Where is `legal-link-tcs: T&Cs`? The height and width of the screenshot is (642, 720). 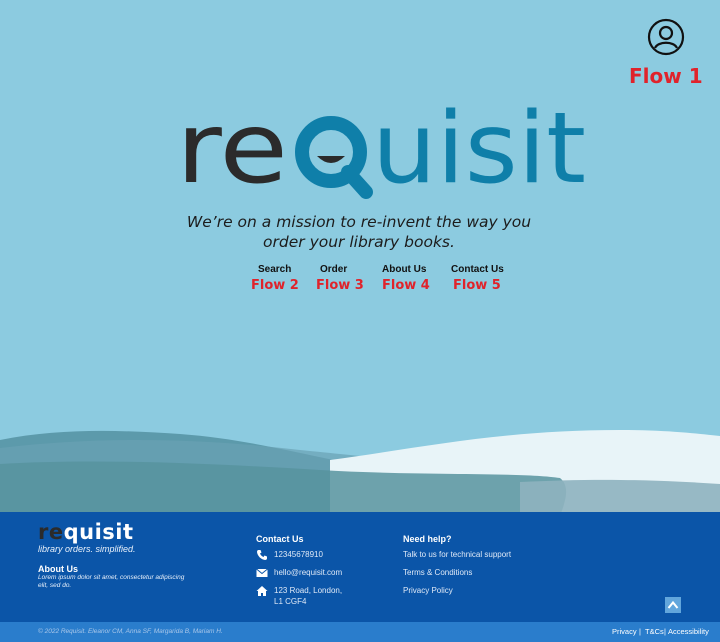
legal-link-tcs: T&Cs is located at coordinates (654, 631).